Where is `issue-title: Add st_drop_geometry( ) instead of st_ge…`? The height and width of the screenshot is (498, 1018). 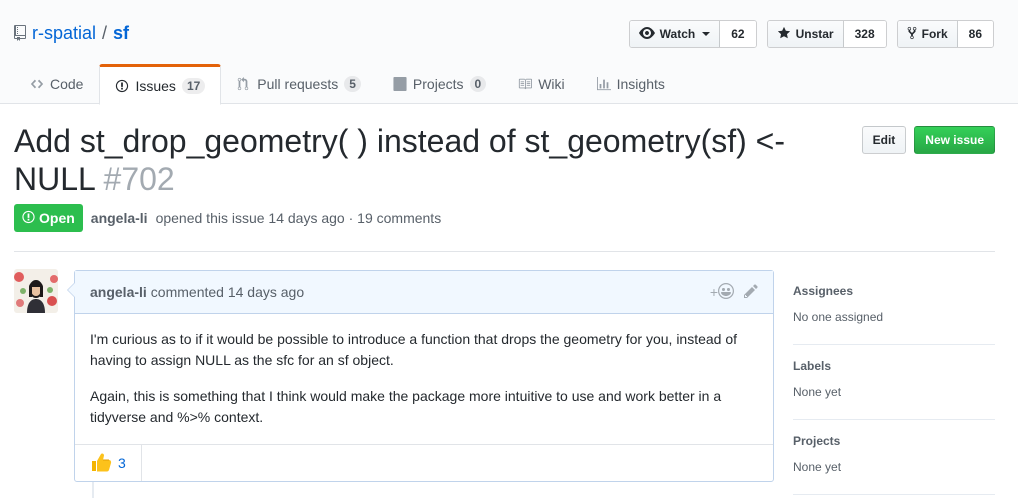
issue-title: Add st_drop_geometry( ) instead of st_ge… is located at coordinates (434, 160).